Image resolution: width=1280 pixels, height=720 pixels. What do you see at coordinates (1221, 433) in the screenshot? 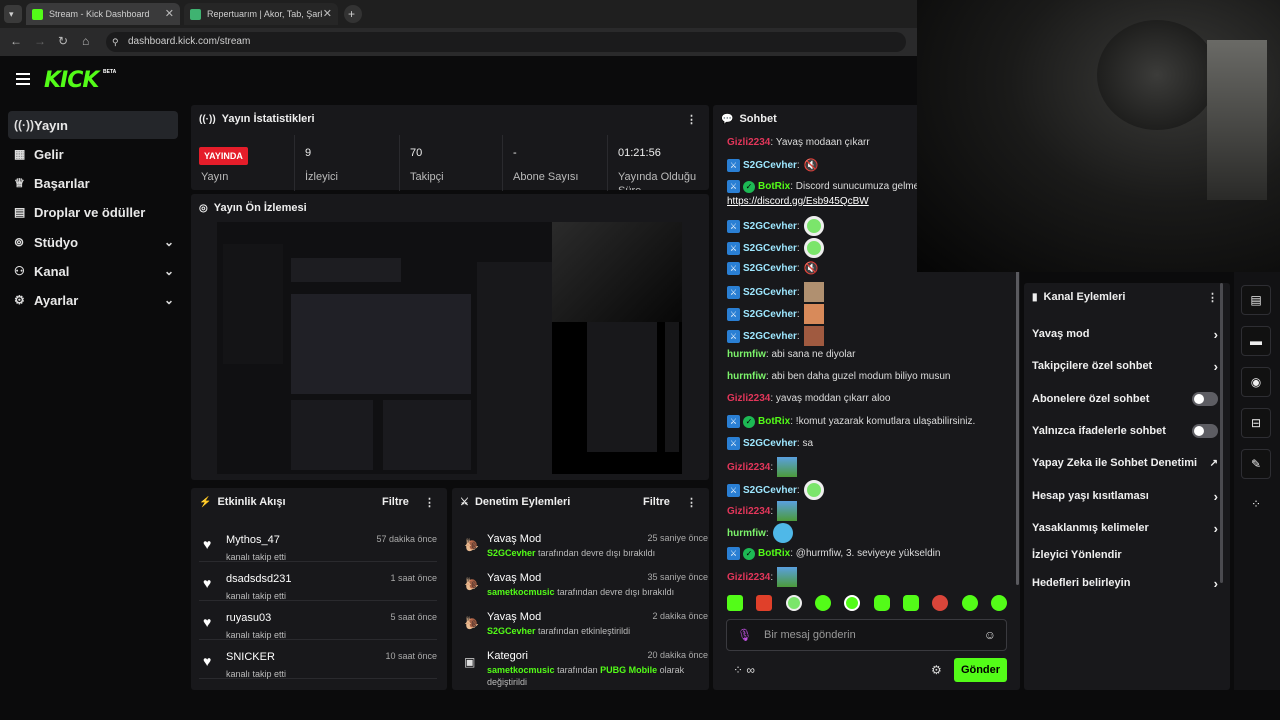
I see `actions-scrollbar` at bounding box center [1221, 433].